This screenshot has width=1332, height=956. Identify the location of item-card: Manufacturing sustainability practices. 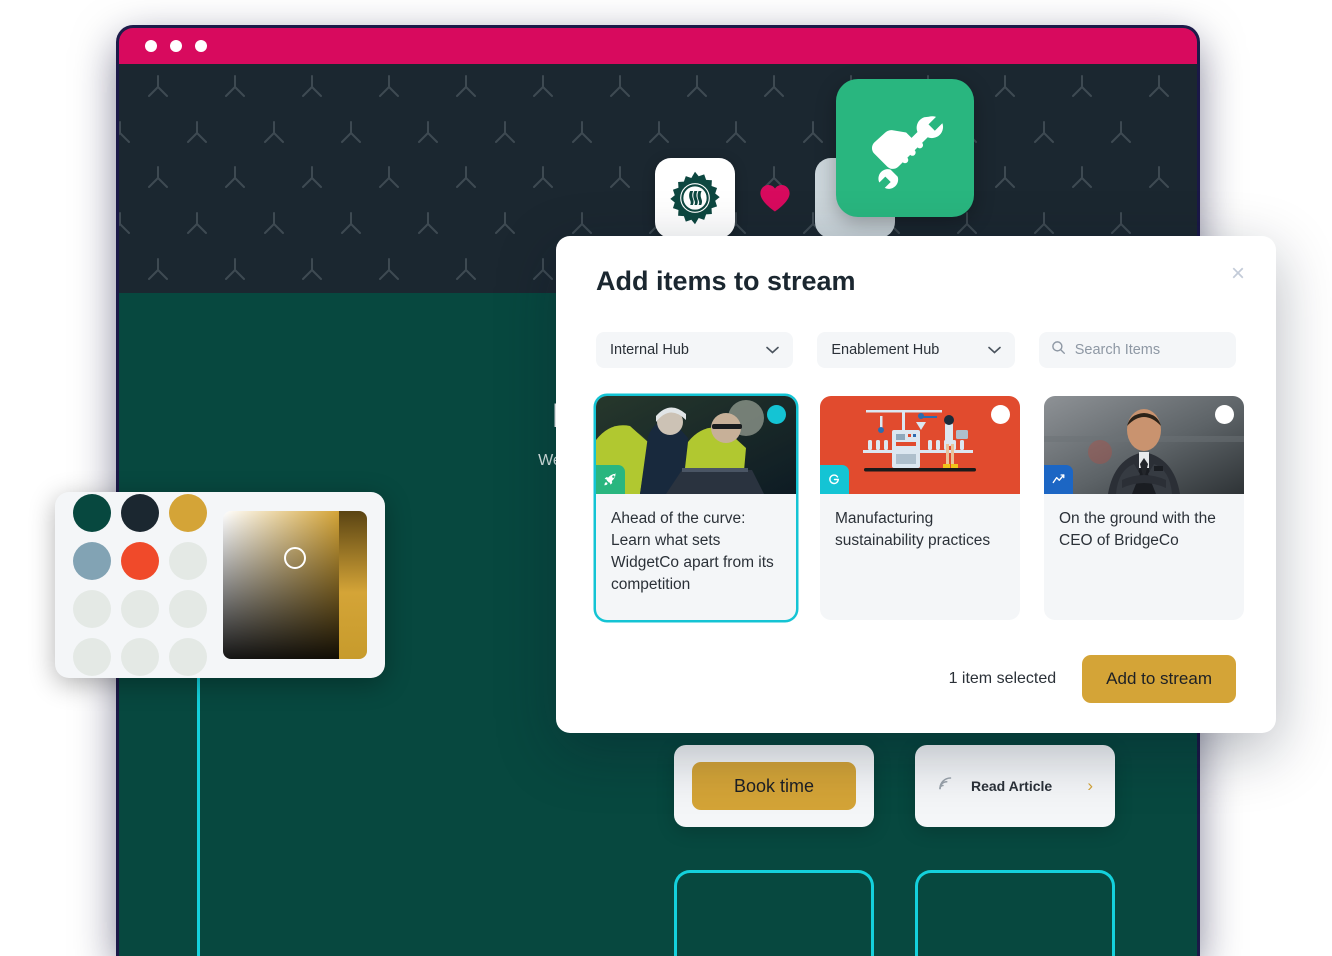
(920, 508).